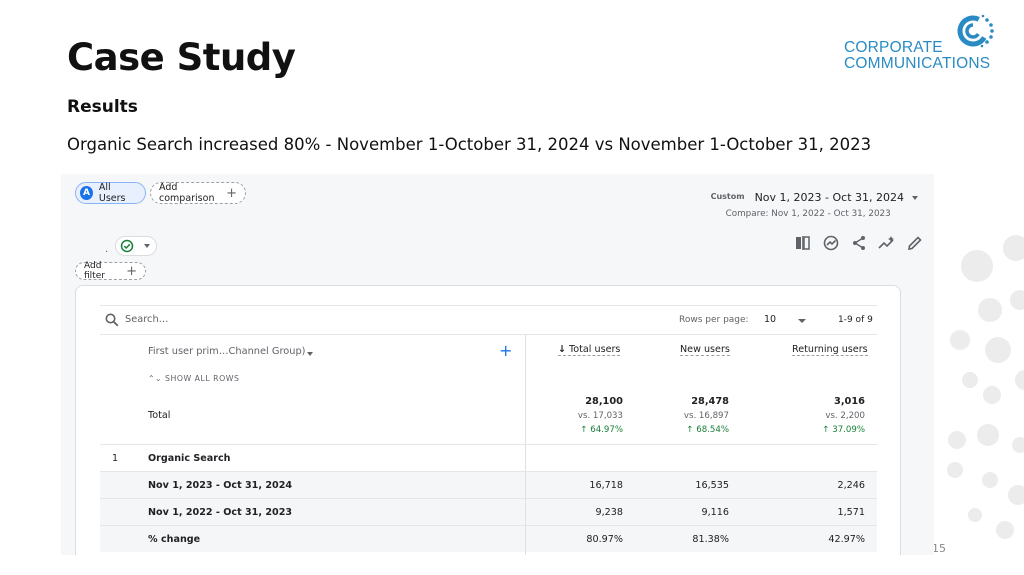  I want to click on trend-icon, so click(887, 243).